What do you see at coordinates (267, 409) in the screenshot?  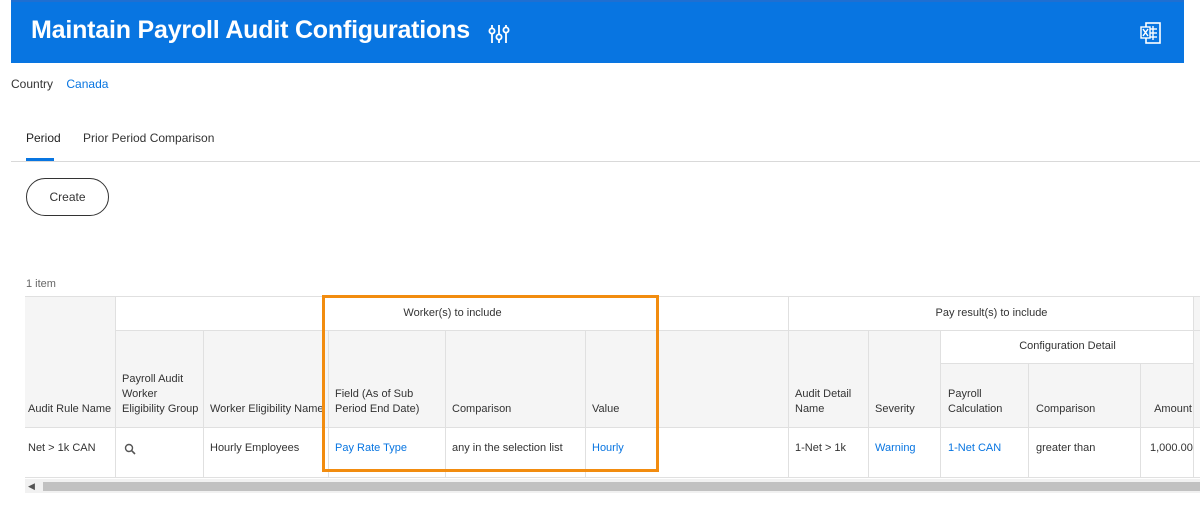 I see `col-header-worker-eligibility-name: Worker Eligibility Name` at bounding box center [267, 409].